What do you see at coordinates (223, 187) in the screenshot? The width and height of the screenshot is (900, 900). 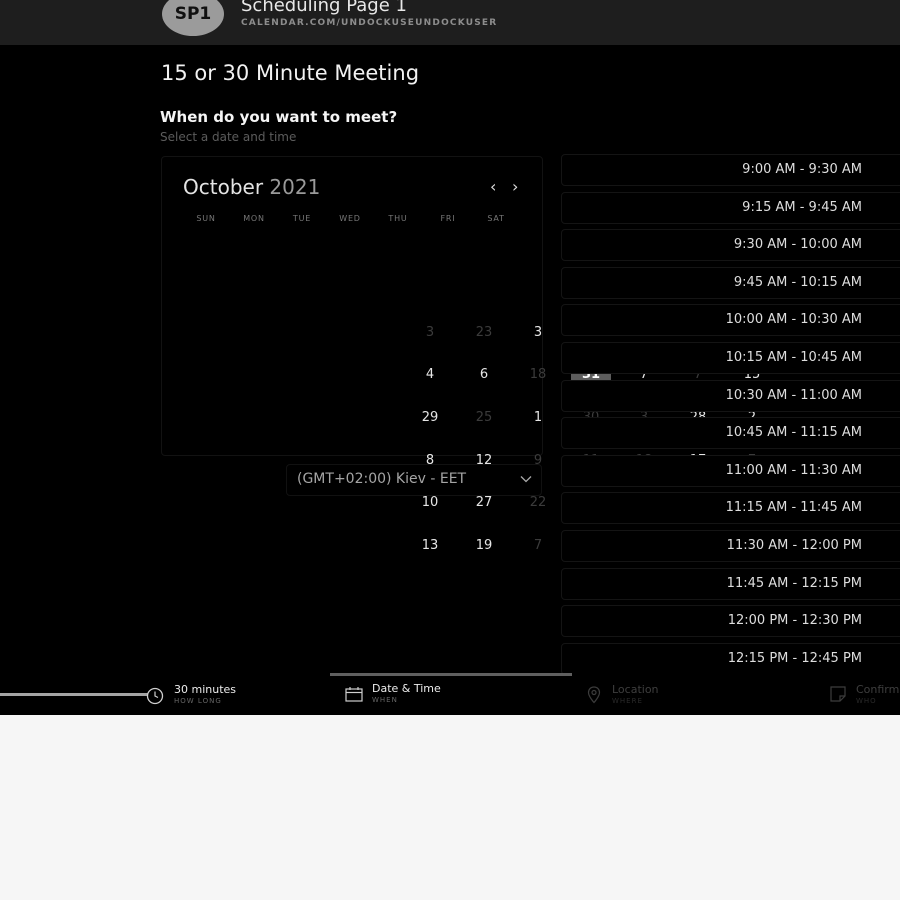 I see `calendar-month: October` at bounding box center [223, 187].